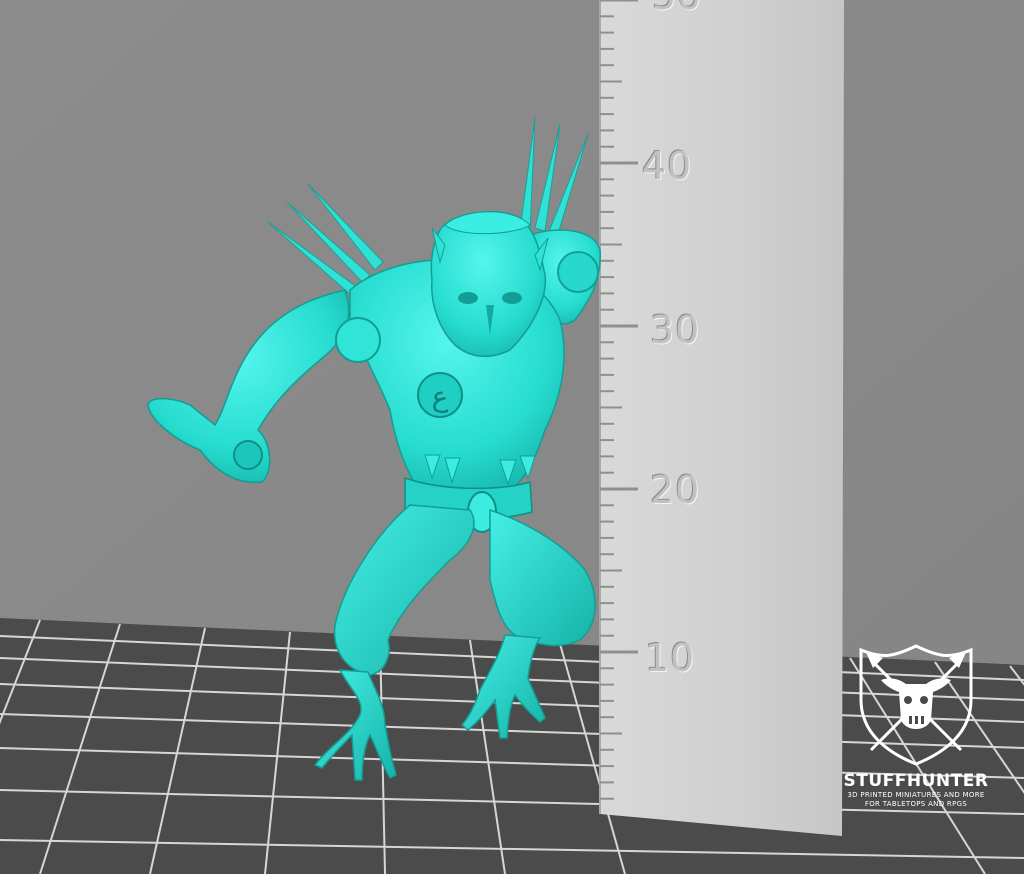 The image size is (1024, 874). Describe the element at coordinates (916, 795) in the screenshot. I see `brand-tagline-1: 3D PRINTED MINIATURES AND MORE` at that location.